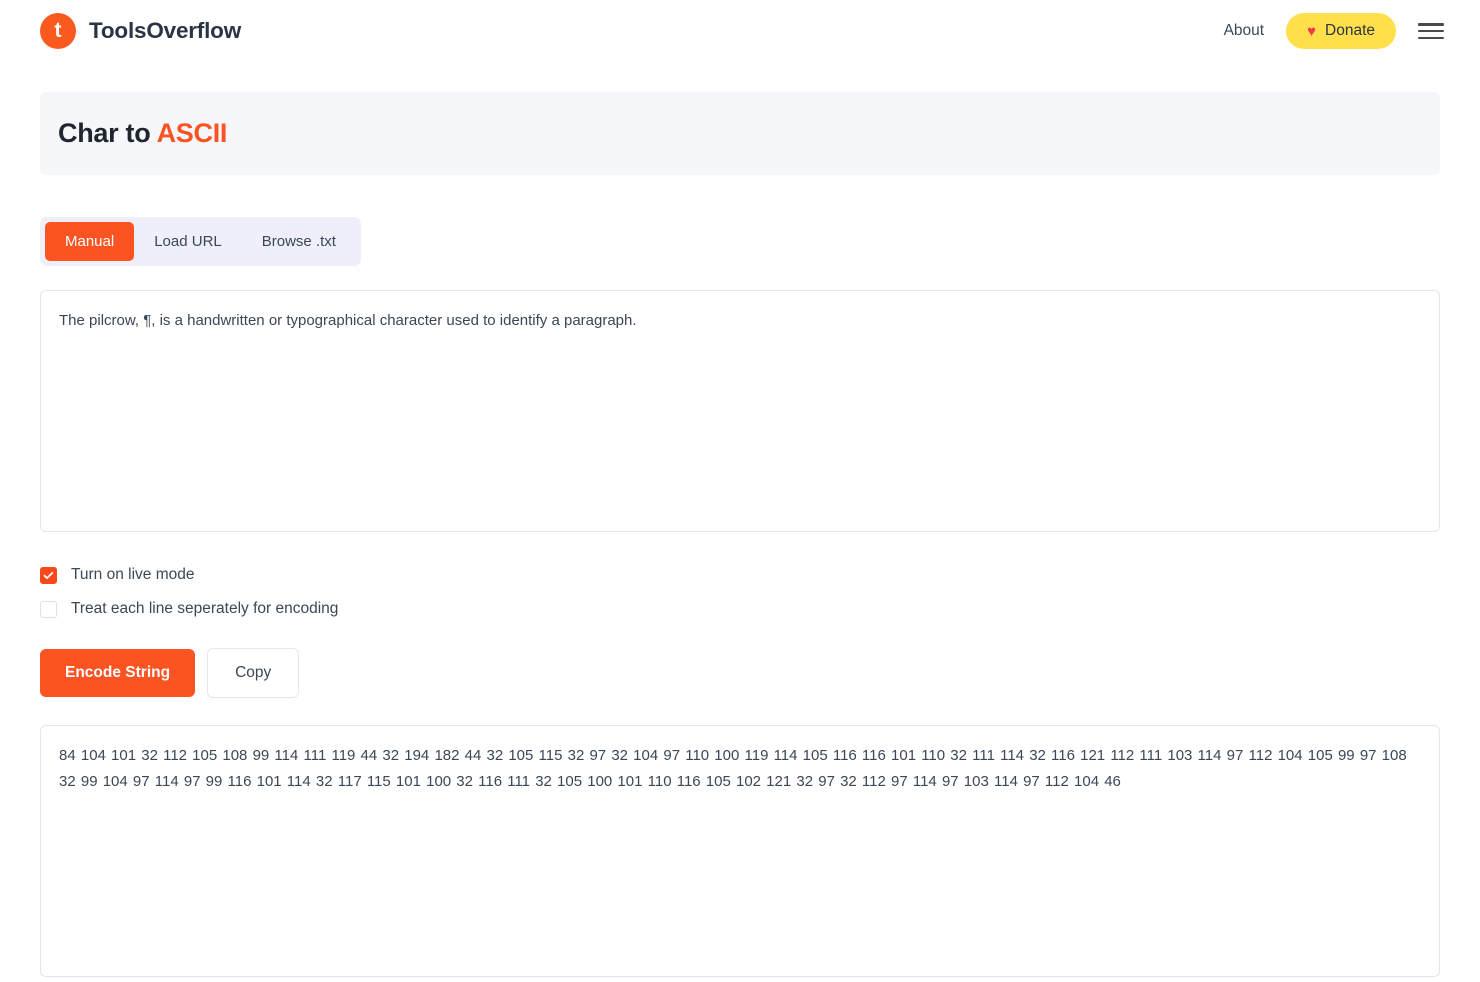  I want to click on page-title-prefix: Char to, so click(107, 133).